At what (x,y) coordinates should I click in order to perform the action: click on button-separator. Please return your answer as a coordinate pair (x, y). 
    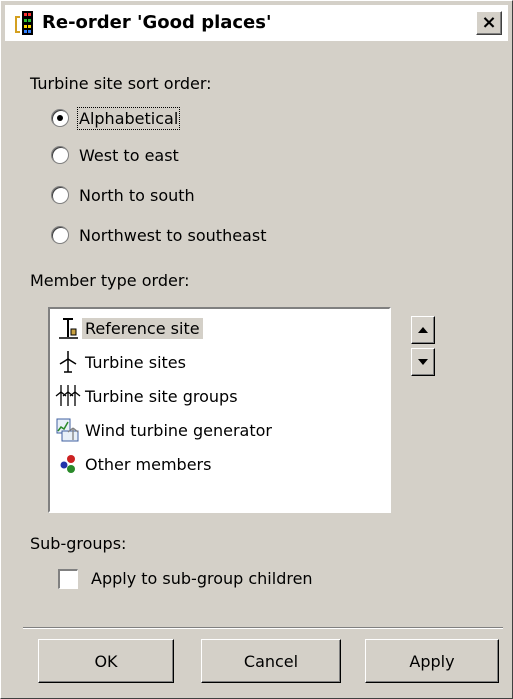
    Looking at the image, I should click on (263, 628).